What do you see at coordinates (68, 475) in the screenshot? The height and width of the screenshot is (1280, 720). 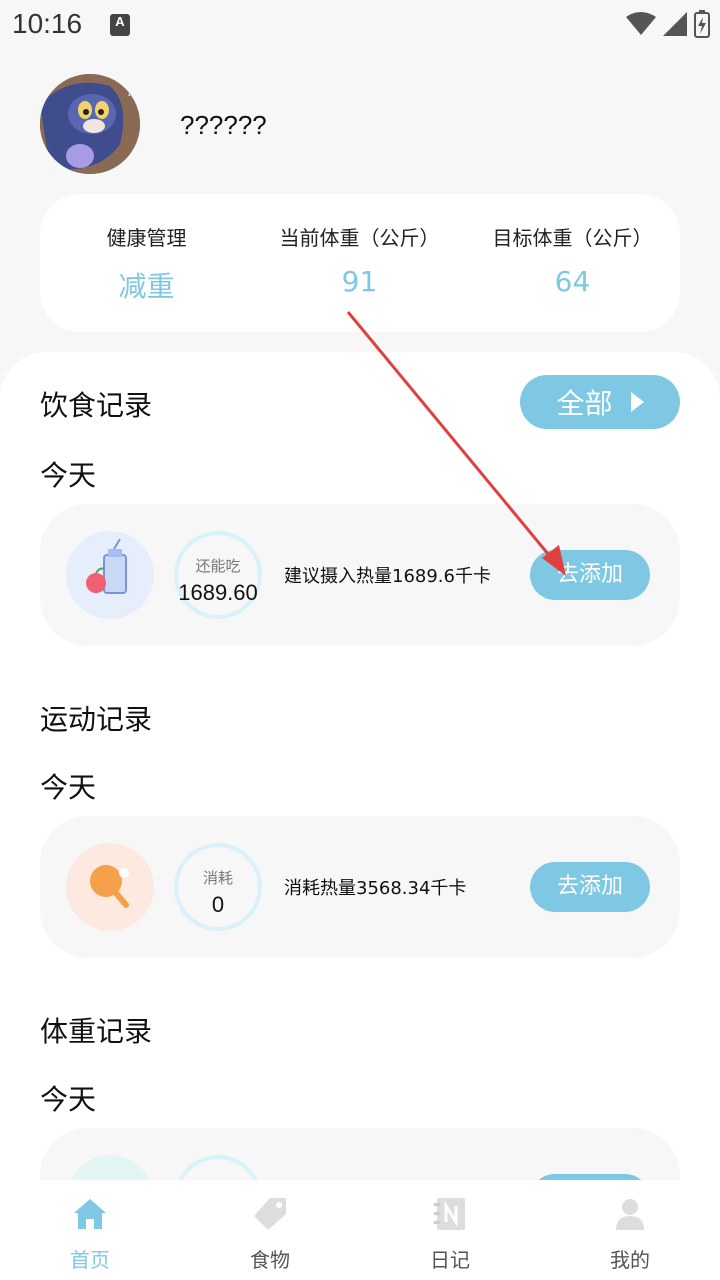 I see `diet-today-label: 今天` at bounding box center [68, 475].